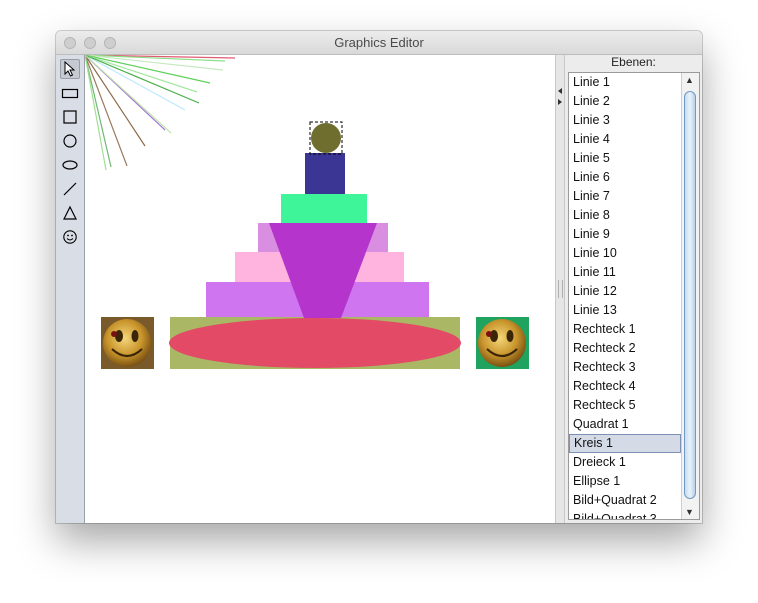 The height and width of the screenshot is (603, 758). Describe the element at coordinates (625, 500) in the screenshot. I see `layer-item: Bild+Quadrat 2` at that location.